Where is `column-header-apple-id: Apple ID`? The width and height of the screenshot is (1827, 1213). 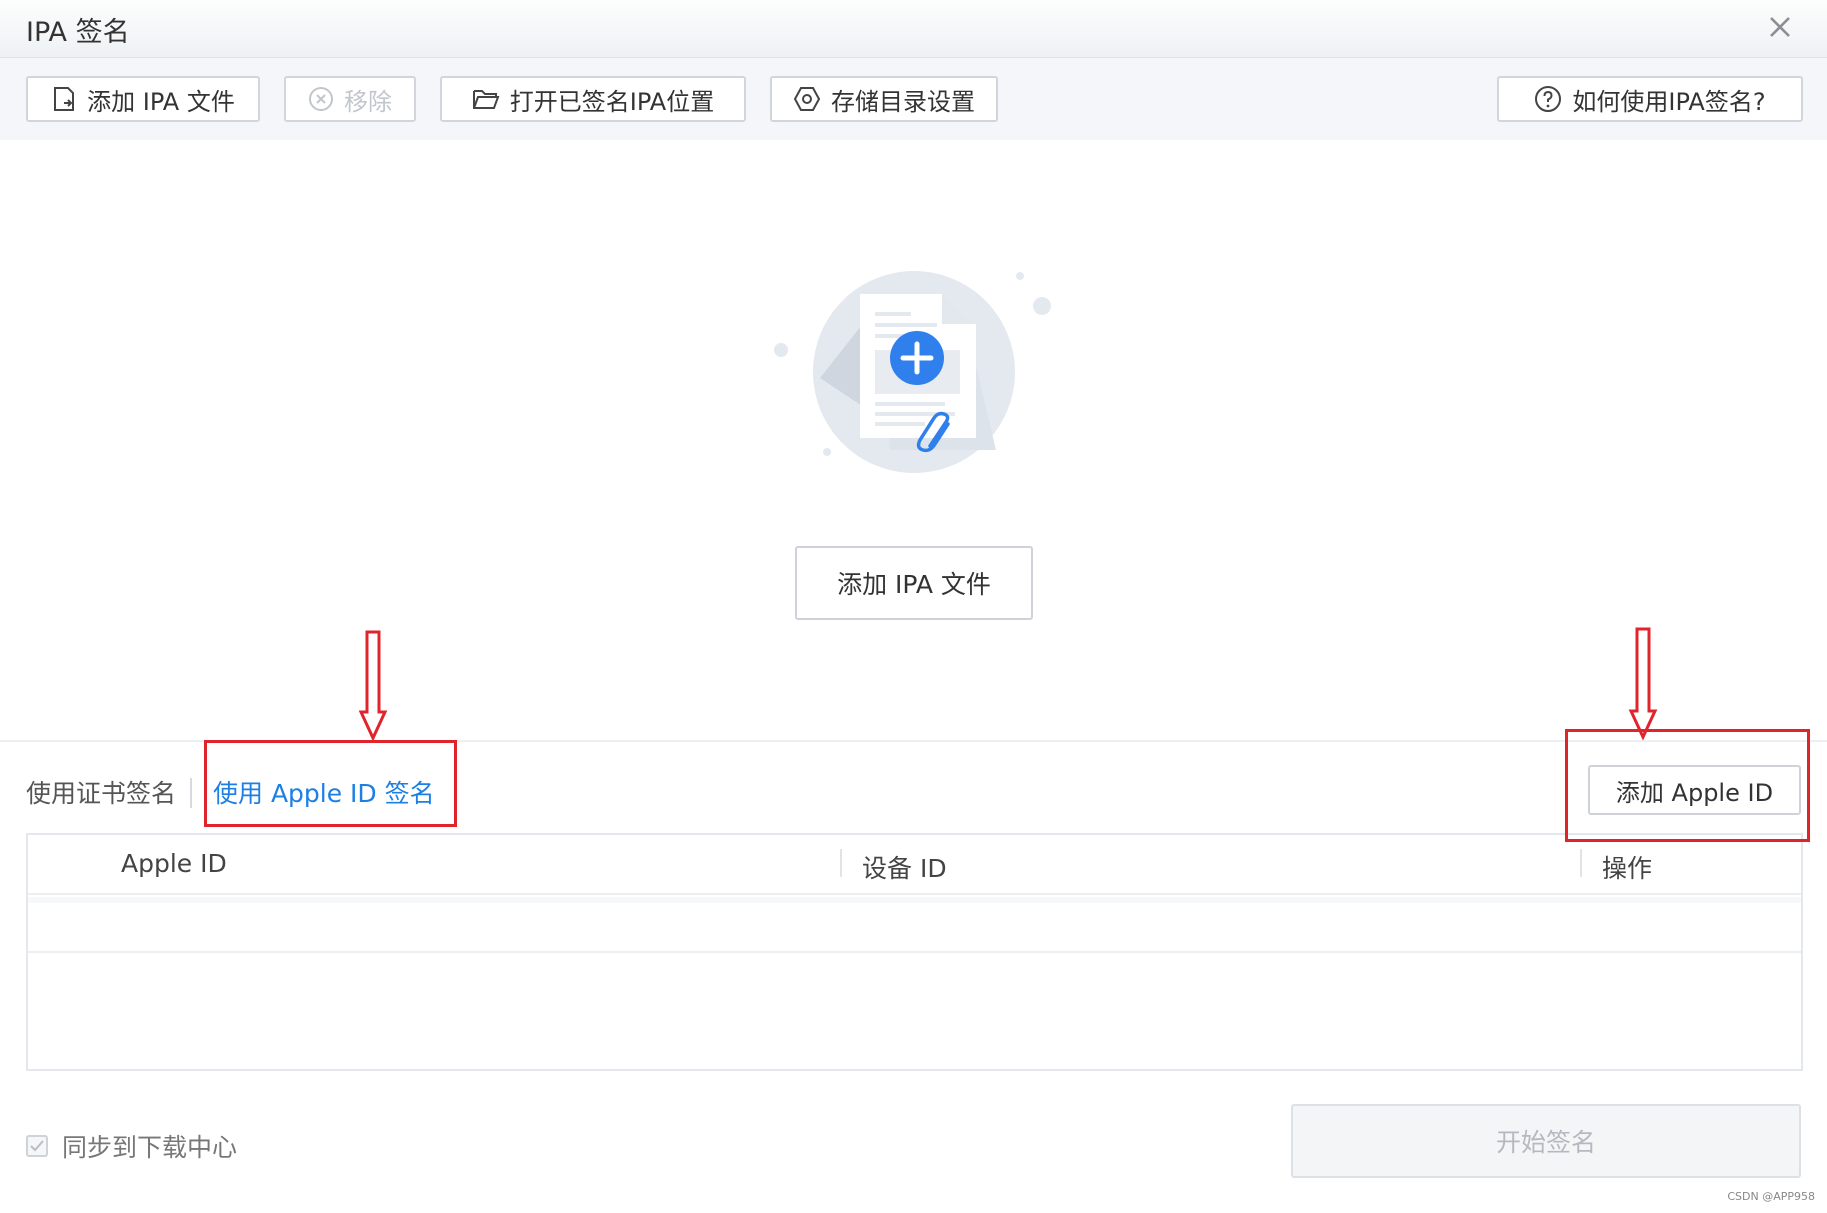
column-header-apple-id: Apple ID is located at coordinates (174, 863).